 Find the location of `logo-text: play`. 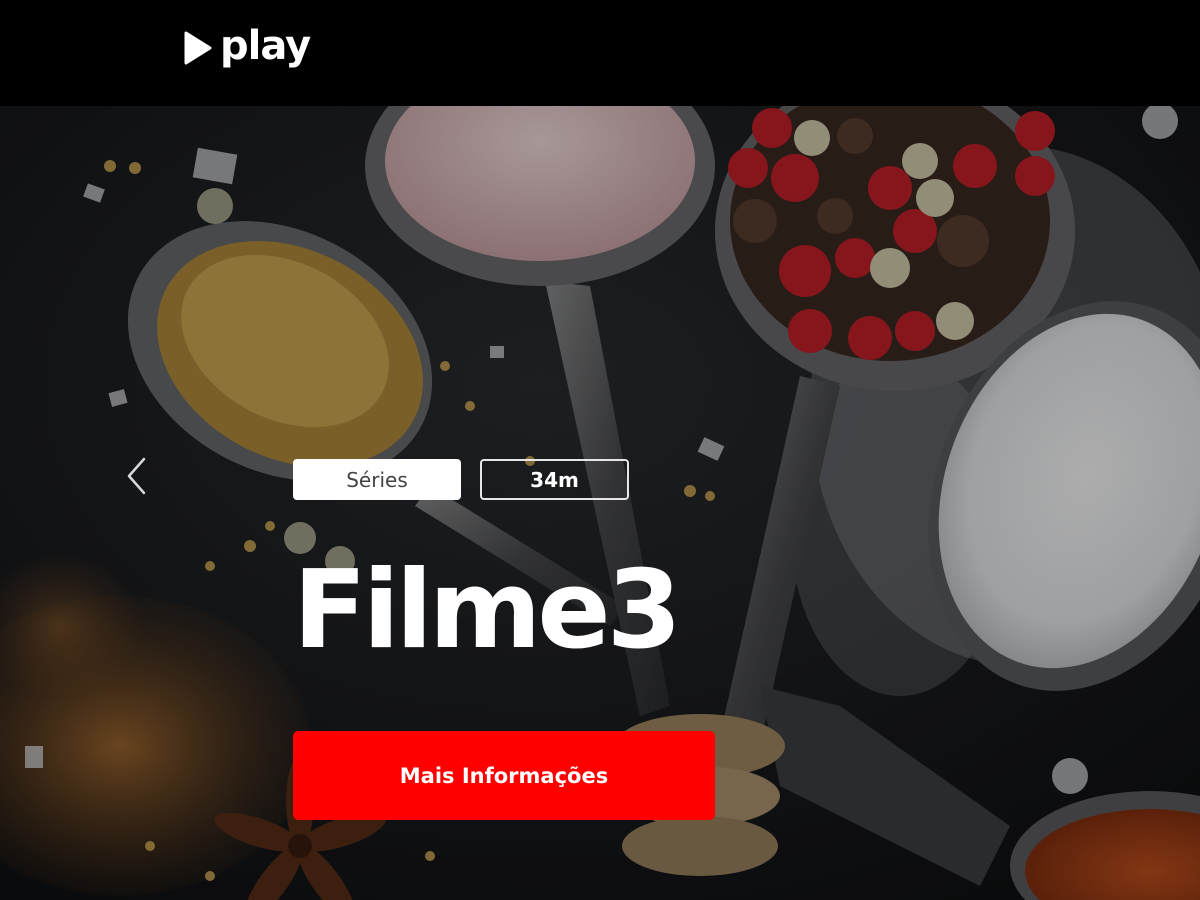

logo-text: play is located at coordinates (265, 46).